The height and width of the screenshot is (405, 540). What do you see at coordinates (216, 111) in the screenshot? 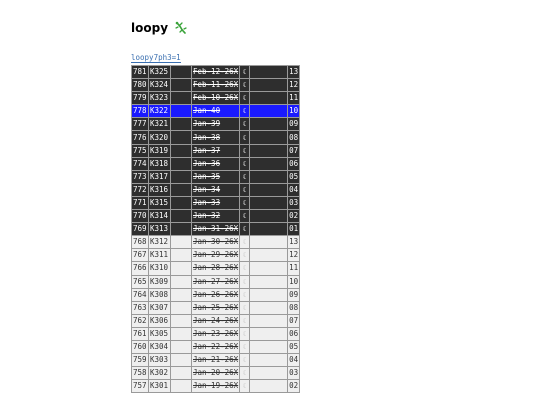
I see `table-row: 778 K322 Jan-40 ☾ 10` at bounding box center [216, 111].